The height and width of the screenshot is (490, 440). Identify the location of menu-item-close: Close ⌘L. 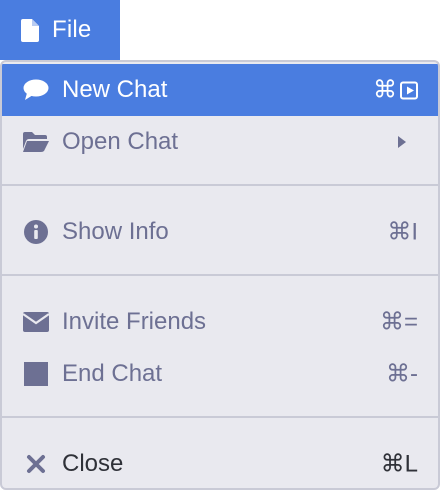
(220, 463).